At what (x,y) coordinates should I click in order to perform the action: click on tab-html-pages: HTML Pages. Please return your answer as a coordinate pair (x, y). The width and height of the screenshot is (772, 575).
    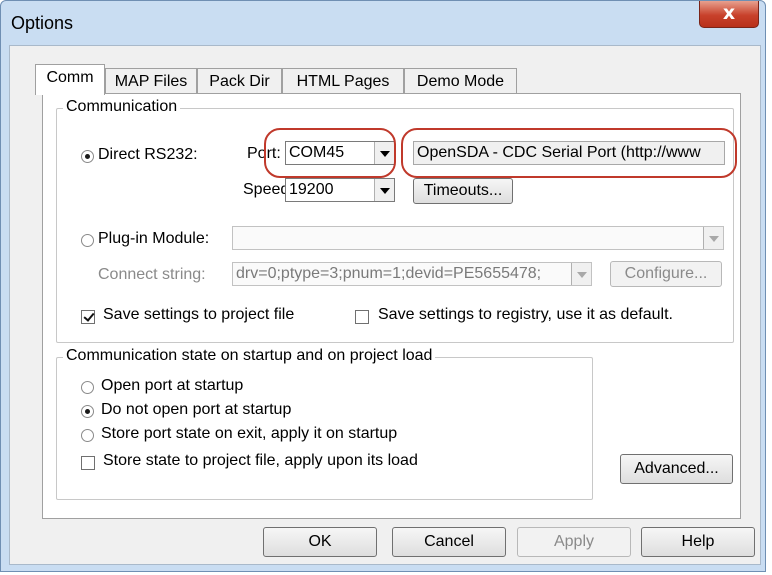
    Looking at the image, I should click on (343, 81).